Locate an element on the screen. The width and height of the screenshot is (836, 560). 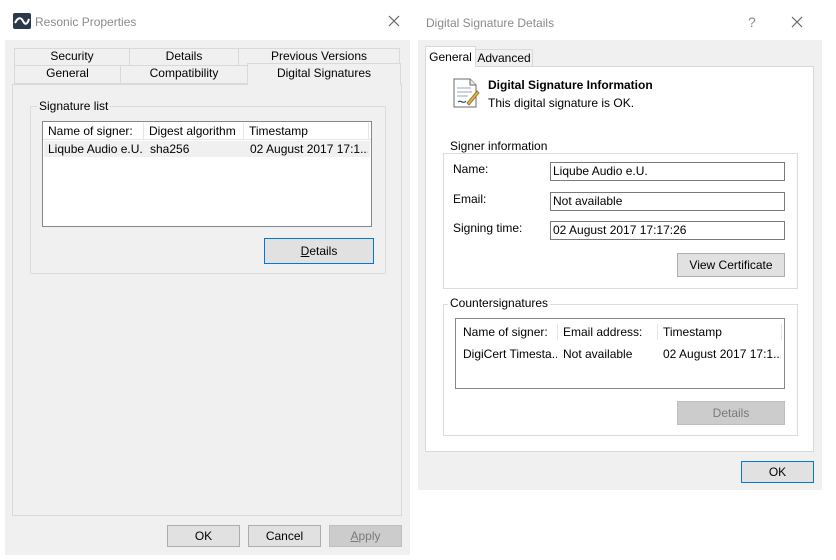
app-logo-icon is located at coordinates (22, 21).